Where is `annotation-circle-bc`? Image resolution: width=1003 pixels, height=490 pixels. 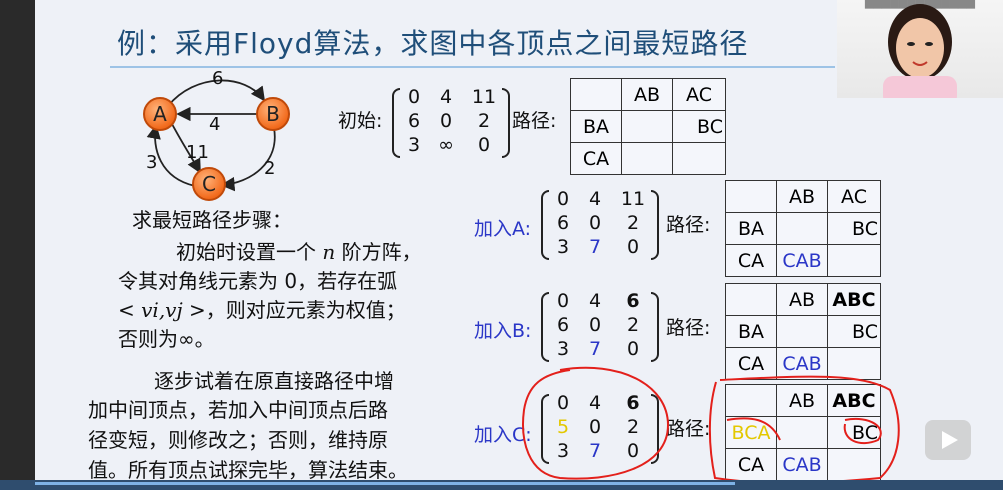 annotation-circle-bc is located at coordinates (862, 431).